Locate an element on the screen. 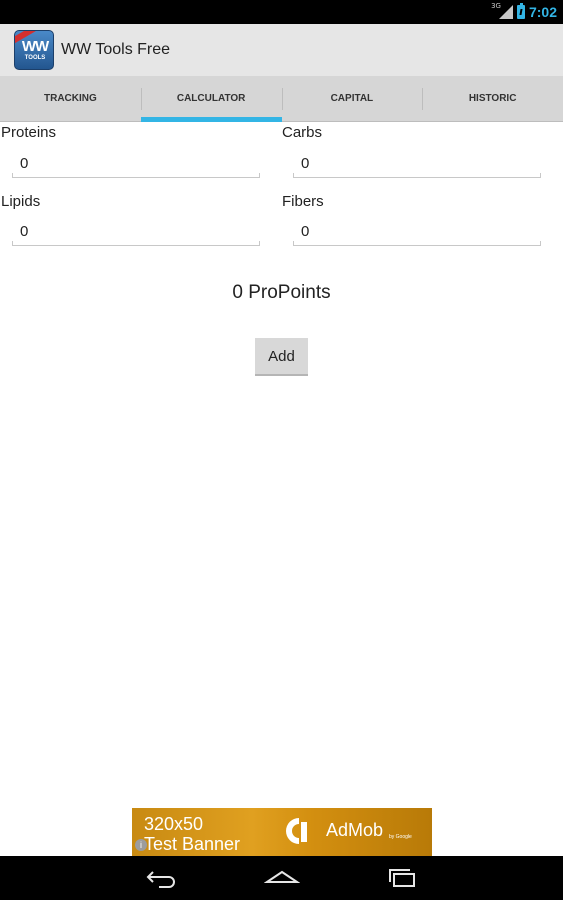 This screenshot has width=563, height=900. tab-label: CALCULATOR is located at coordinates (211, 98).